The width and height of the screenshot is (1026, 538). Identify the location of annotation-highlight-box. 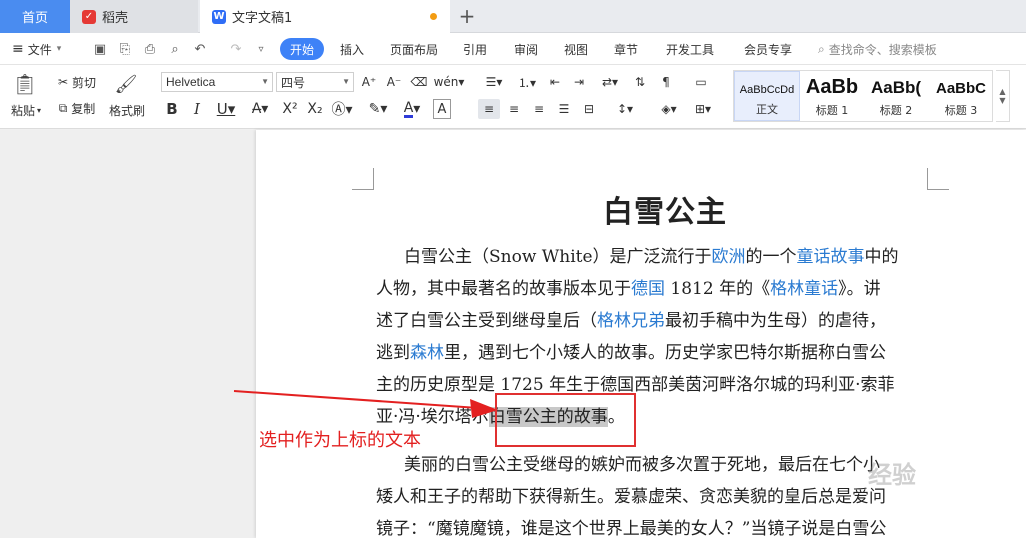
(565, 420).